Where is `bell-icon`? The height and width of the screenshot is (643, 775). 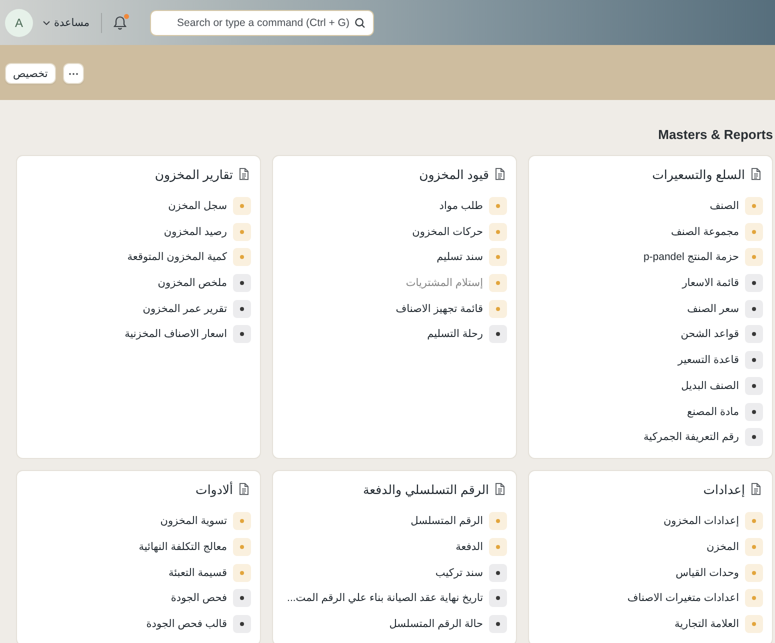
bell-icon is located at coordinates (120, 22).